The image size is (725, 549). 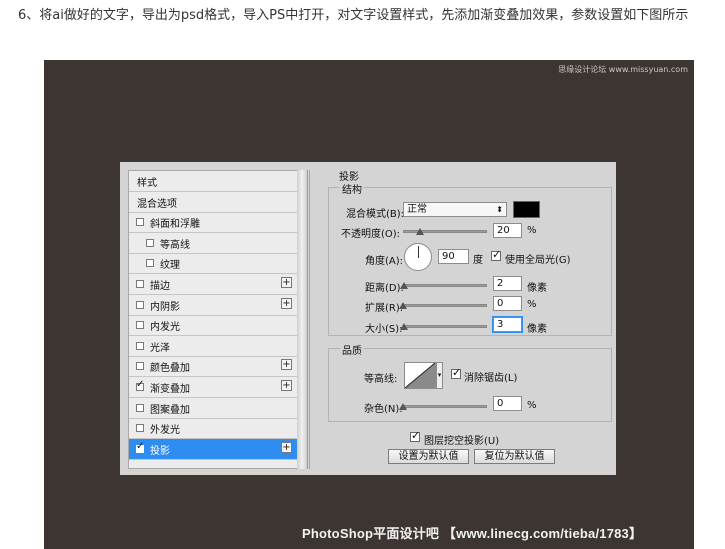 What do you see at coordinates (371, 234) in the screenshot?
I see `opacity-label: 不透明度(O):` at bounding box center [371, 234].